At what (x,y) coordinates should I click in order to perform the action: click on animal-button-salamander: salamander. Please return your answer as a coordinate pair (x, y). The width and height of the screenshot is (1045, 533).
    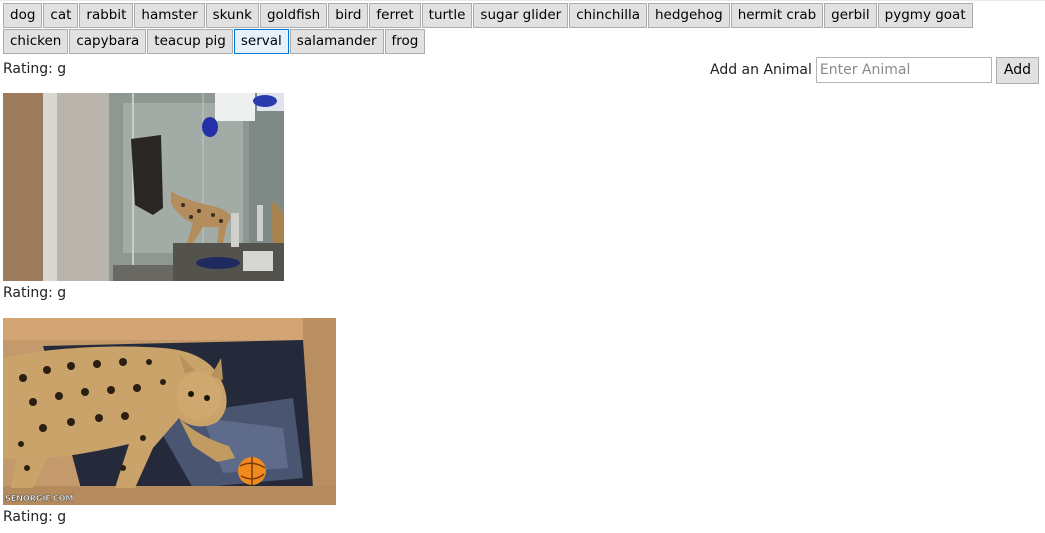
    Looking at the image, I should click on (336, 41).